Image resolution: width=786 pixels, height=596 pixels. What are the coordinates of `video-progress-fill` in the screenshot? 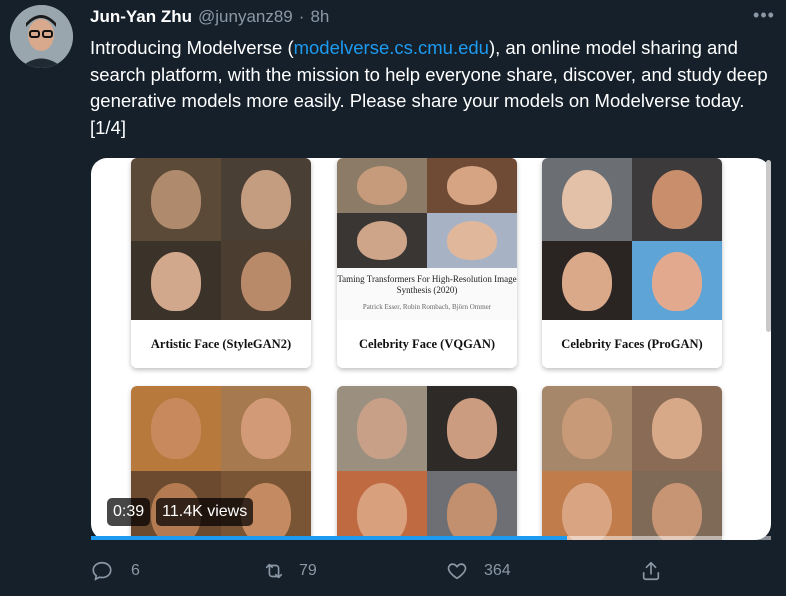 It's located at (329, 538).